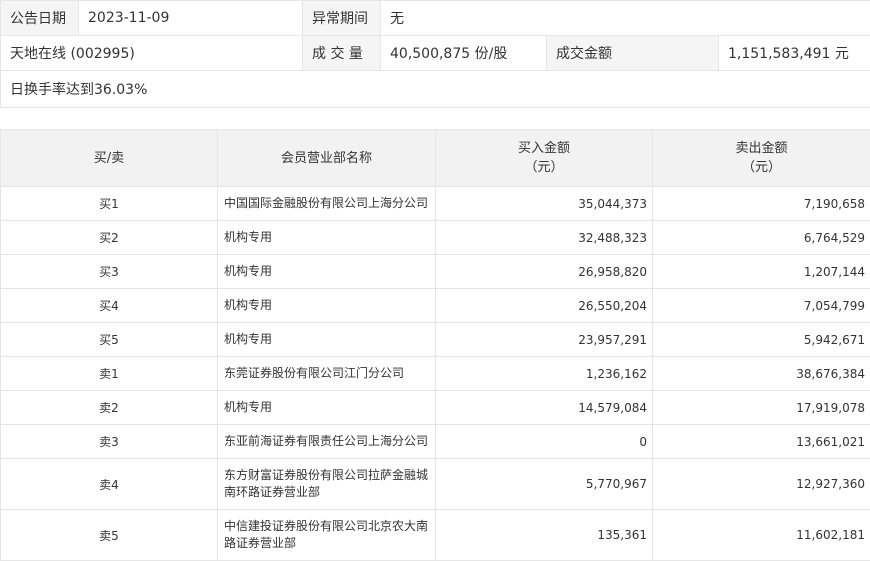 This screenshot has height=561, width=870. What do you see at coordinates (327, 484) in the screenshot?
I see `row-branch: 东方财富证券股份有限公司拉萨金融城南环路证券营业部` at bounding box center [327, 484].